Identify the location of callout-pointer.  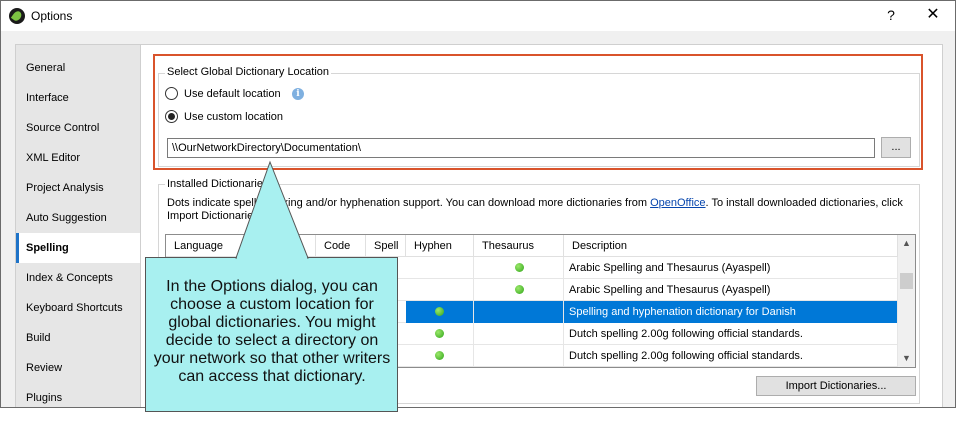
(272, 209).